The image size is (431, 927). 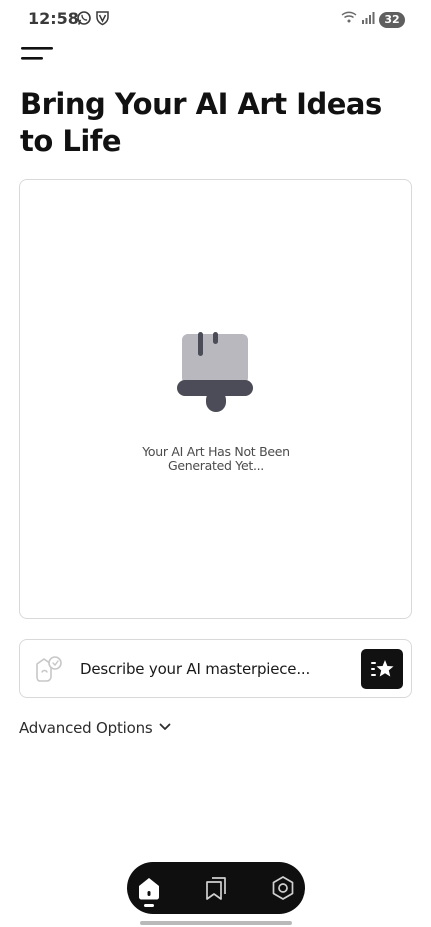 What do you see at coordinates (93, 20) in the screenshot?
I see `status-left-icons` at bounding box center [93, 20].